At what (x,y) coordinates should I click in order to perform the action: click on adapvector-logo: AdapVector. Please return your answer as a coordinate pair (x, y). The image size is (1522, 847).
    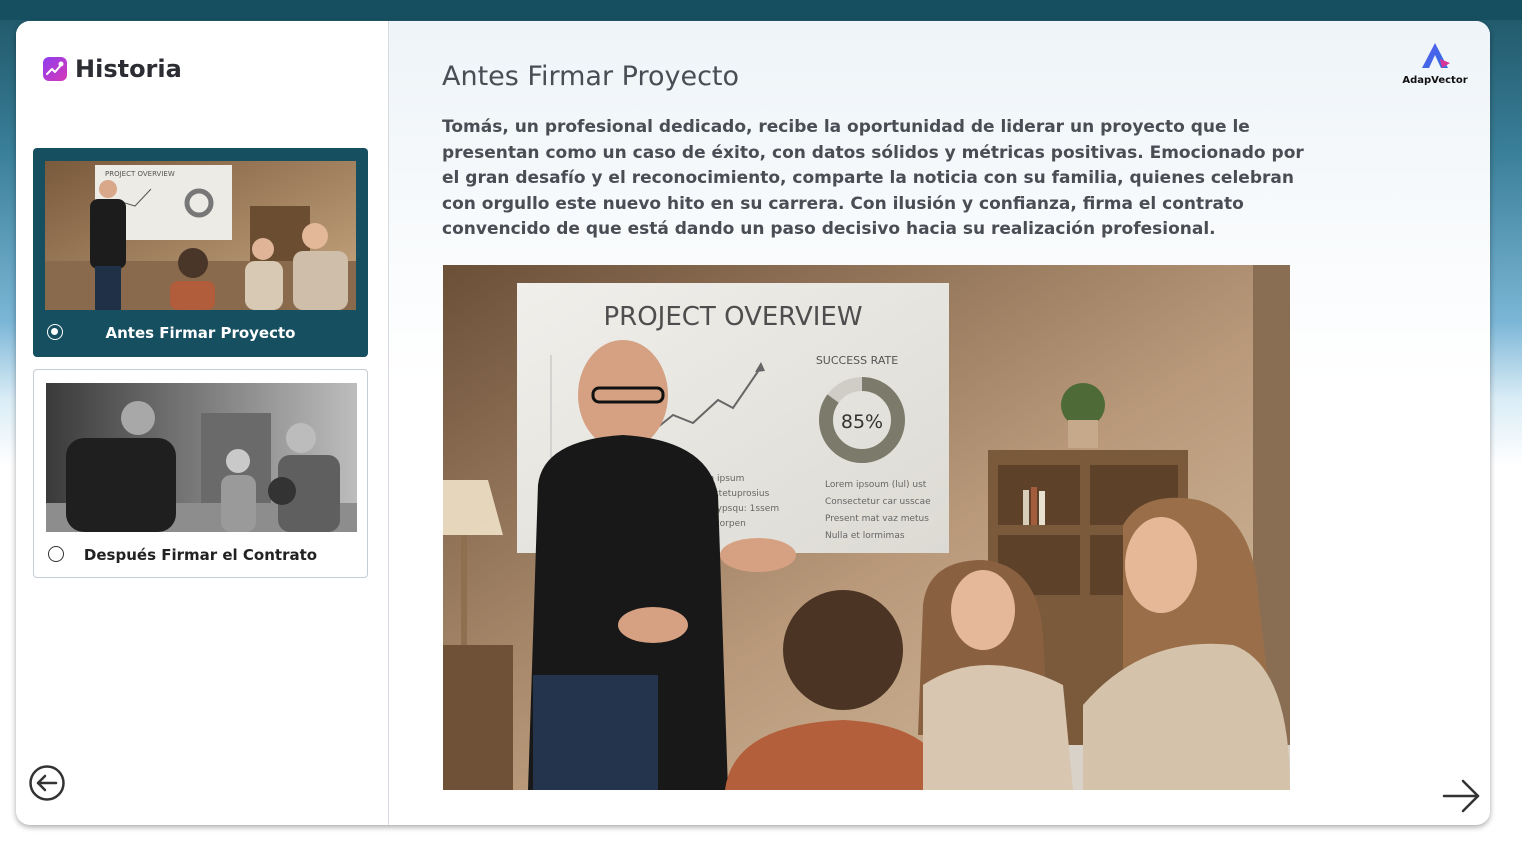
    Looking at the image, I should click on (1435, 63).